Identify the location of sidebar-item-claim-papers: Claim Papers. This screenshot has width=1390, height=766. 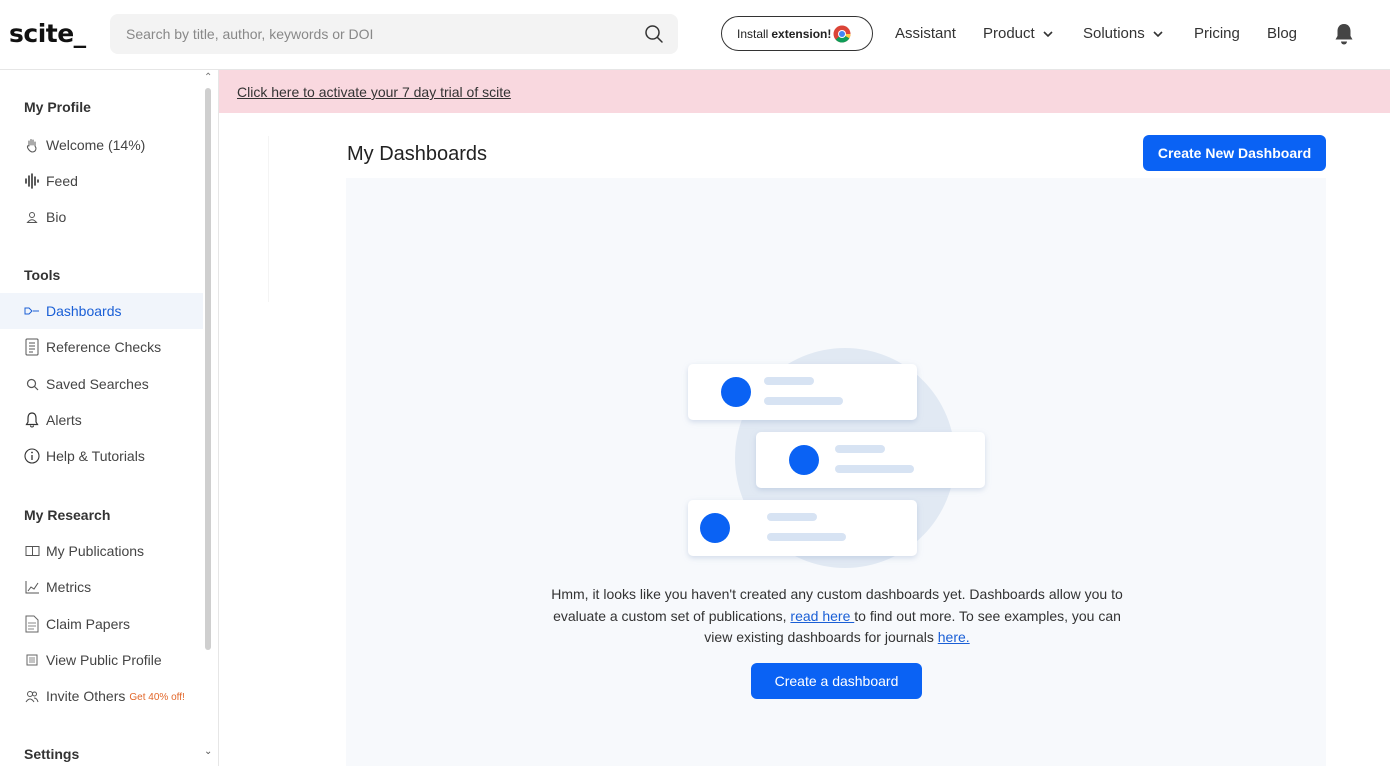
(101, 624).